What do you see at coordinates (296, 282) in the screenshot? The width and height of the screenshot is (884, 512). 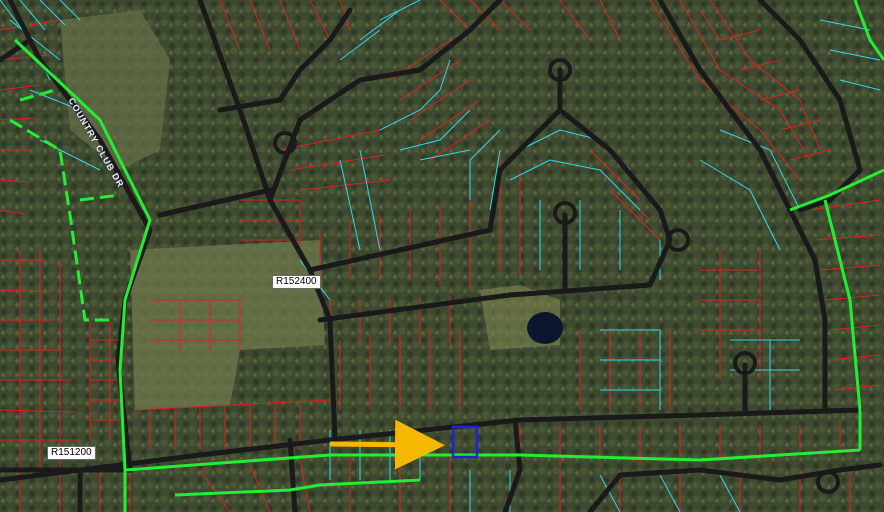 I see `parcel-label-r152400: R152400` at bounding box center [296, 282].